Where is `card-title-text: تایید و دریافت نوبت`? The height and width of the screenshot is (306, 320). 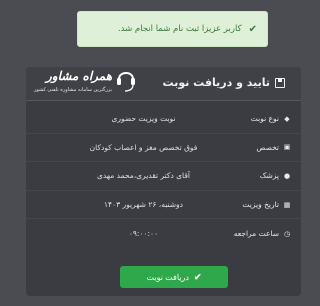 card-title-text: تایید و دریافت نوبت is located at coordinates (216, 82).